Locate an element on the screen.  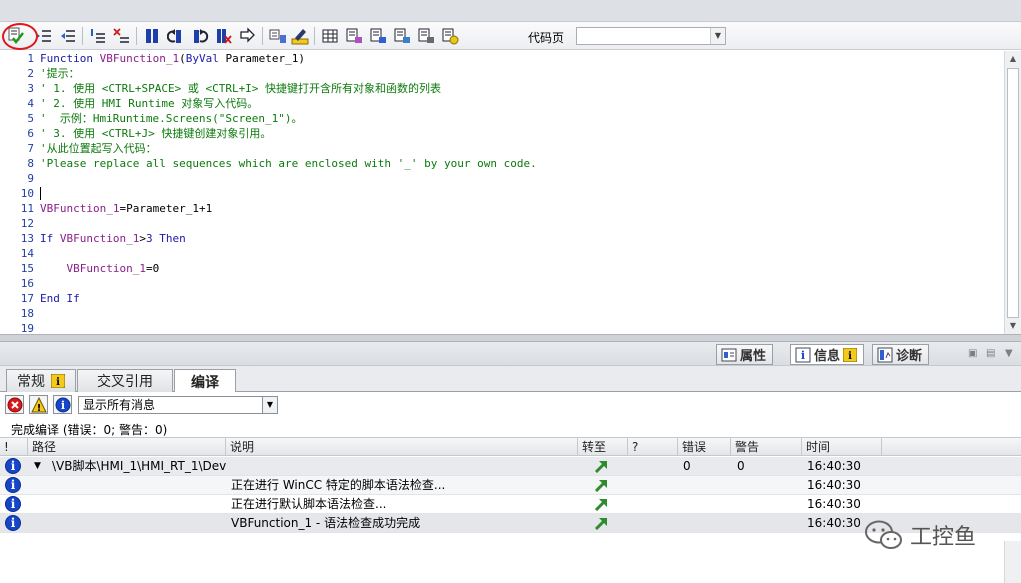
code-line: 7 '从此位置起写入代码： is located at coordinates (502, 148).